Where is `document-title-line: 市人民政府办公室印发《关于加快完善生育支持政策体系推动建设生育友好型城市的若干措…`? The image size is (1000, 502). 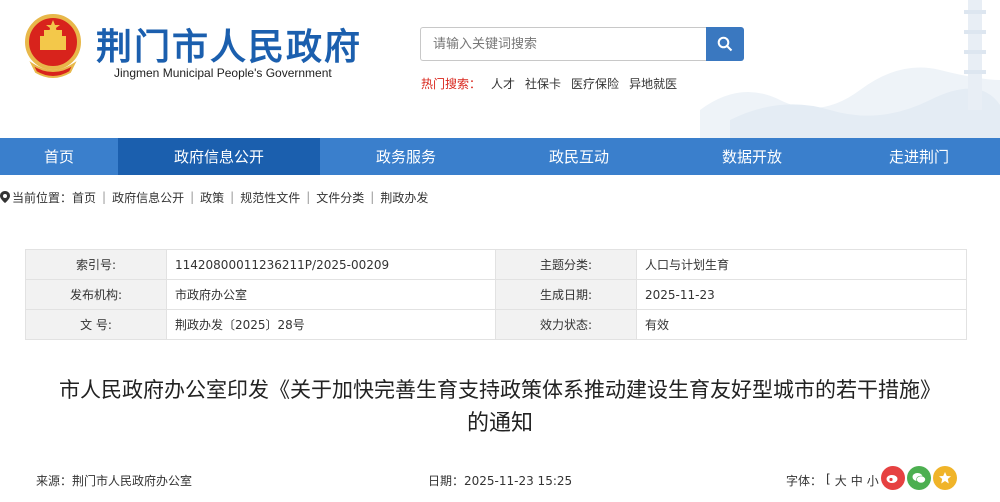
document-title-line: 市人民政府办公室印发《关于加快完善生育支持政策体系推动建设生育友好型城市的若干措… is located at coordinates (500, 390).